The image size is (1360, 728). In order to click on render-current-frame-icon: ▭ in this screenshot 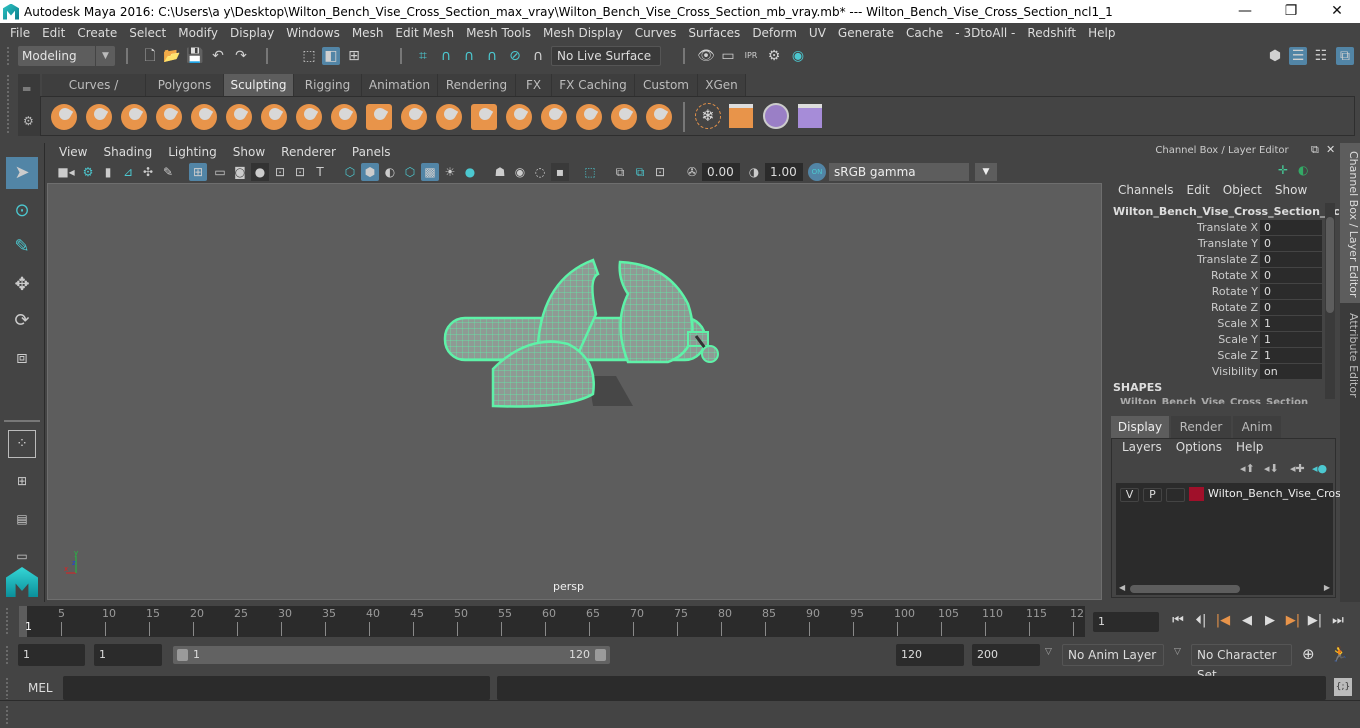, I will do `click(728, 56)`.